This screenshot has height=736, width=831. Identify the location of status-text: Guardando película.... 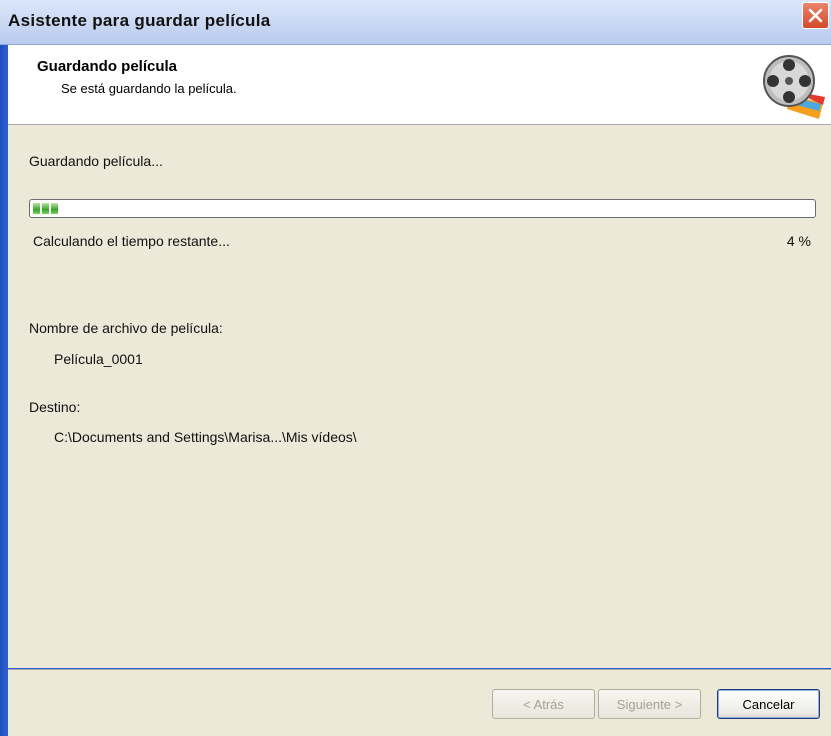
(96, 161).